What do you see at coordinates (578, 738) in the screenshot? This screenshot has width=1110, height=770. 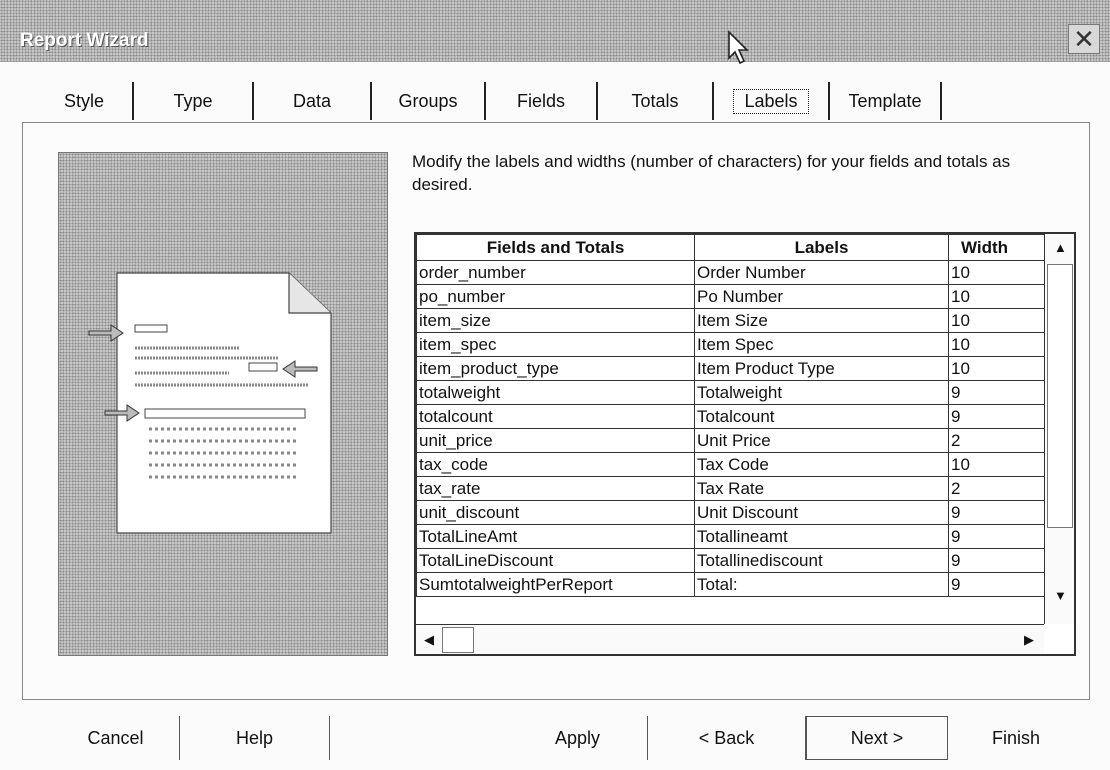 I see `apply-button: Apply` at bounding box center [578, 738].